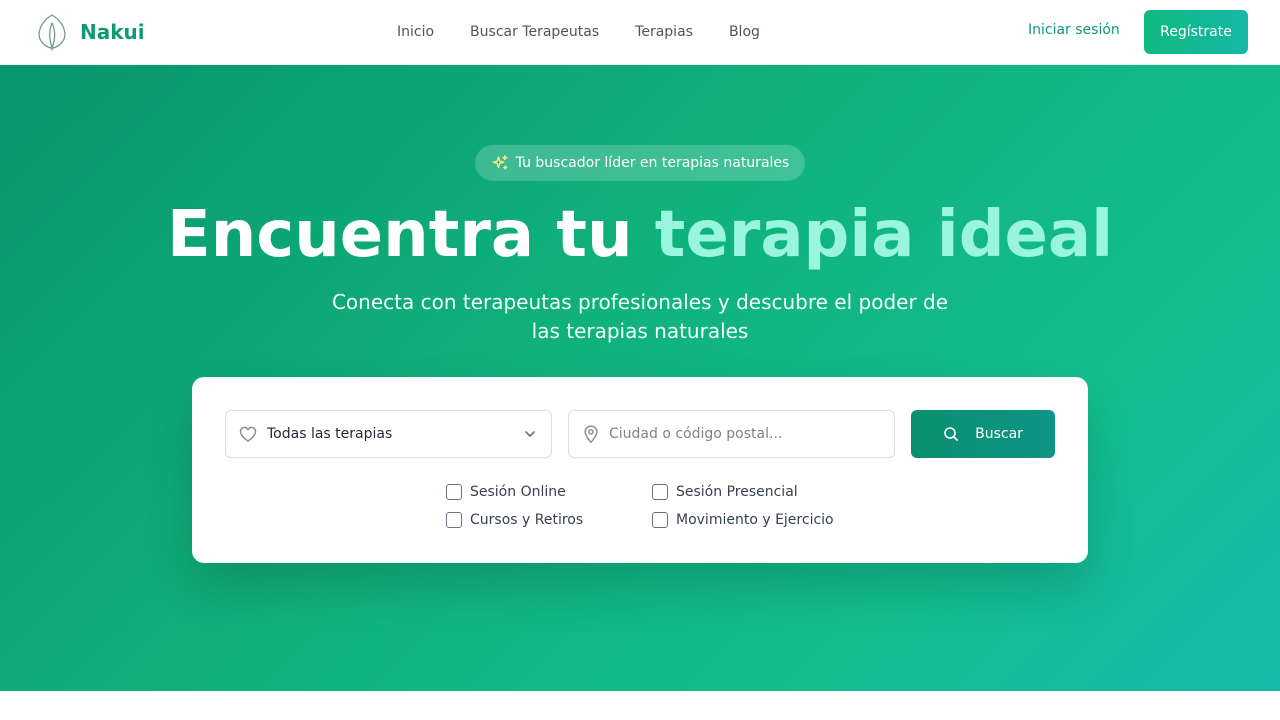 The image size is (1280, 720). Describe the element at coordinates (664, 32) in the screenshot. I see `nav-link-terapias: Terapias` at that location.